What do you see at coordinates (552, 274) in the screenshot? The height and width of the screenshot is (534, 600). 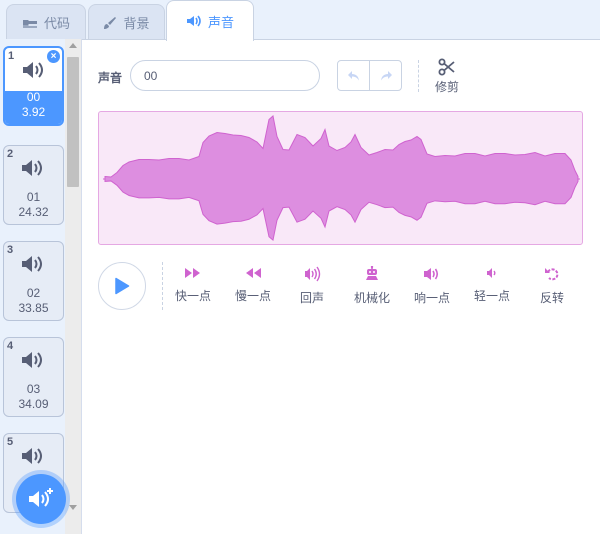 I see `reverse-icon` at bounding box center [552, 274].